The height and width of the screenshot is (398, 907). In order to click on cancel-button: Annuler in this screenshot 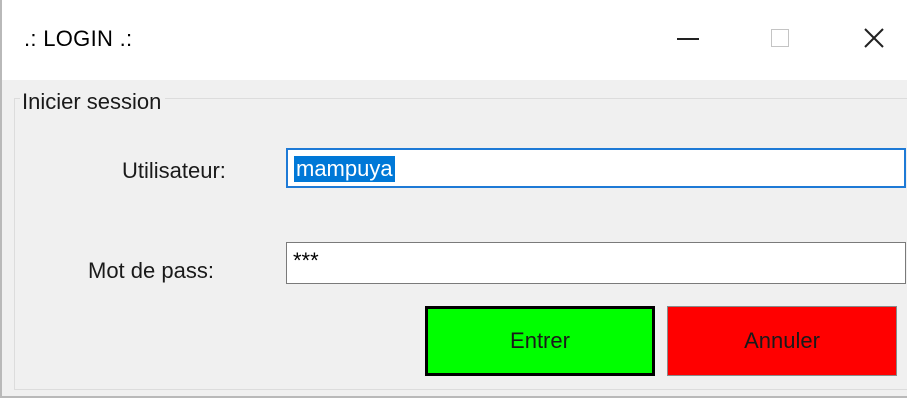, I will do `click(782, 341)`.